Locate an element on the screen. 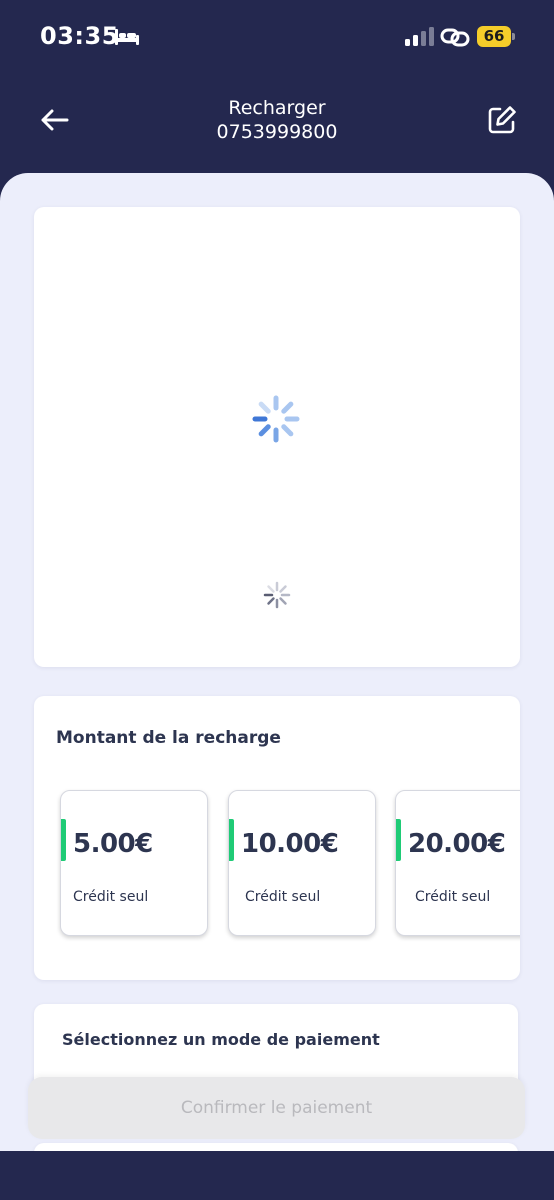 The width and height of the screenshot is (554, 1200). secondary-spinner-icon is located at coordinates (277, 595).